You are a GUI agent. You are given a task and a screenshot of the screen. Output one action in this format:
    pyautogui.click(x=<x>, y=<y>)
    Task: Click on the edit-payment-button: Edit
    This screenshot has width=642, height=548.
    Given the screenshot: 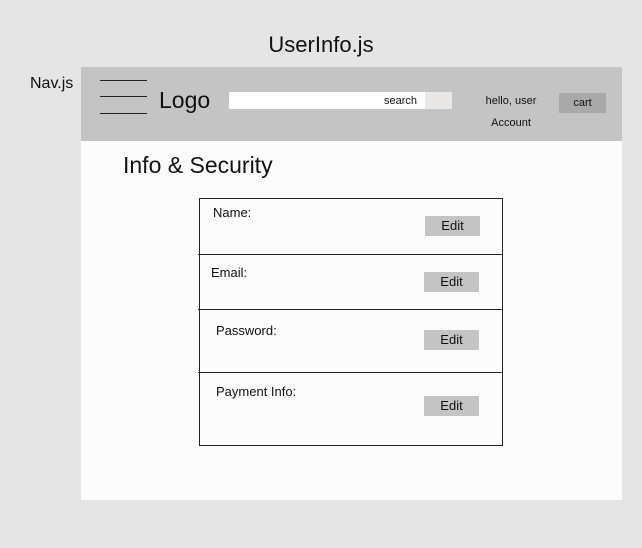 What is the action you would take?
    pyautogui.click(x=451, y=406)
    